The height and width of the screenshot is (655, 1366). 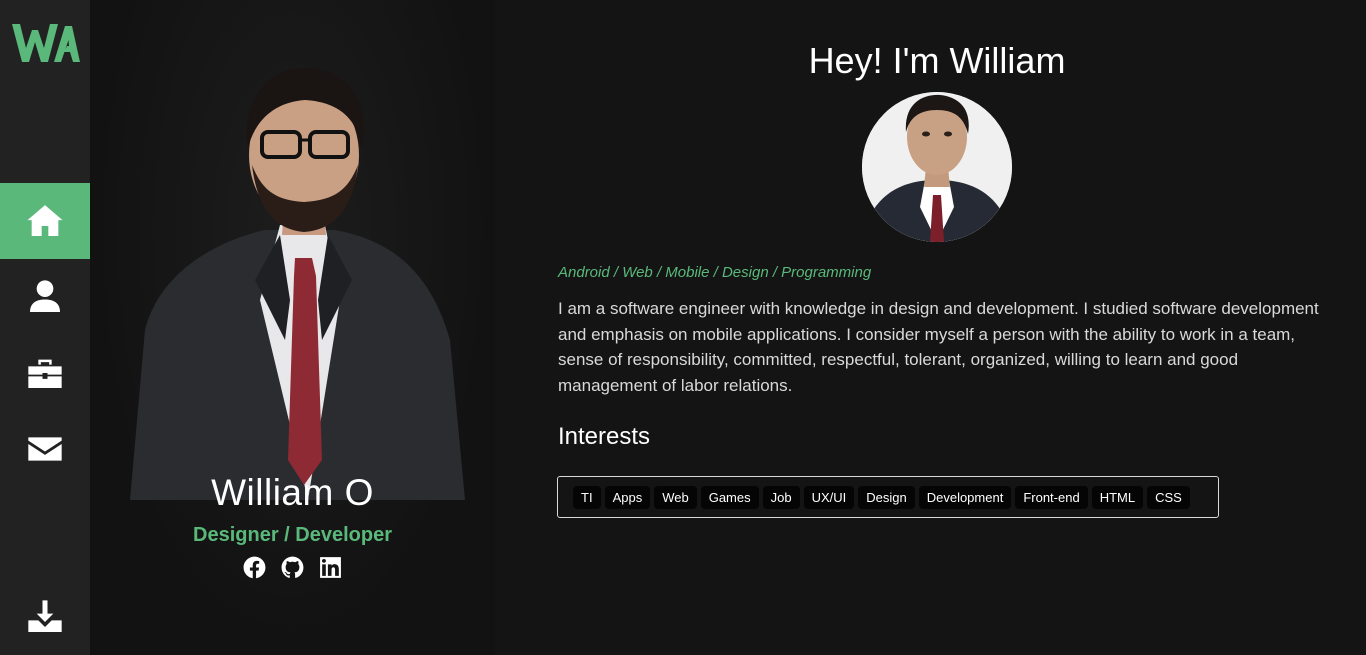 What do you see at coordinates (937, 60) in the screenshot?
I see `greeting-heading: Hey! I'm William` at bounding box center [937, 60].